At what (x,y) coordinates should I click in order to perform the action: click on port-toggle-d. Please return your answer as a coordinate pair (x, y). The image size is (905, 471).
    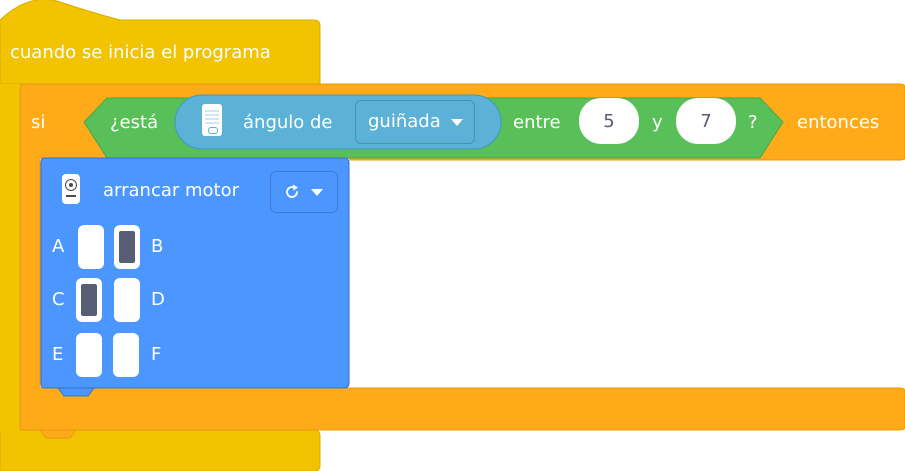
    Looking at the image, I should click on (127, 300).